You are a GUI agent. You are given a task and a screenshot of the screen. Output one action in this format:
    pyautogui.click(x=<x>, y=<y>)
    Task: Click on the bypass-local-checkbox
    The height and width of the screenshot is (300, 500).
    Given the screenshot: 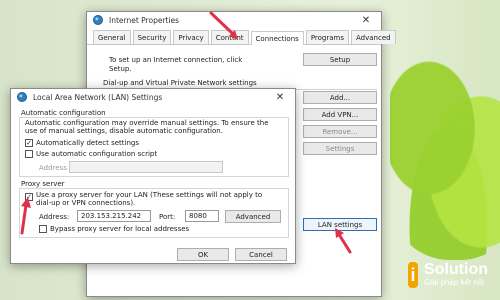 What is the action you would take?
    pyautogui.click(x=43, y=229)
    